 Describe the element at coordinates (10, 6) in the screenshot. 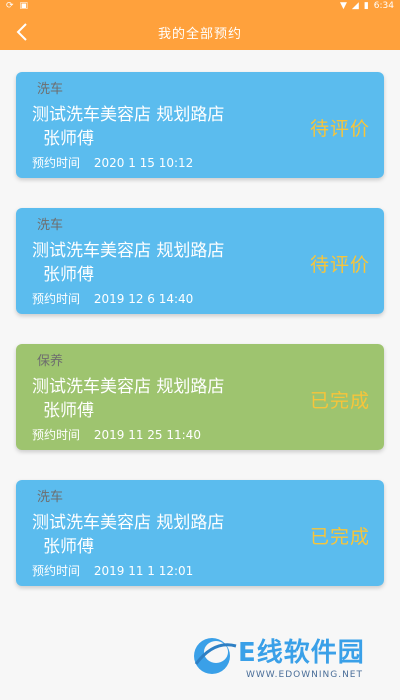

I see `sync-icon: ⟳` at that location.